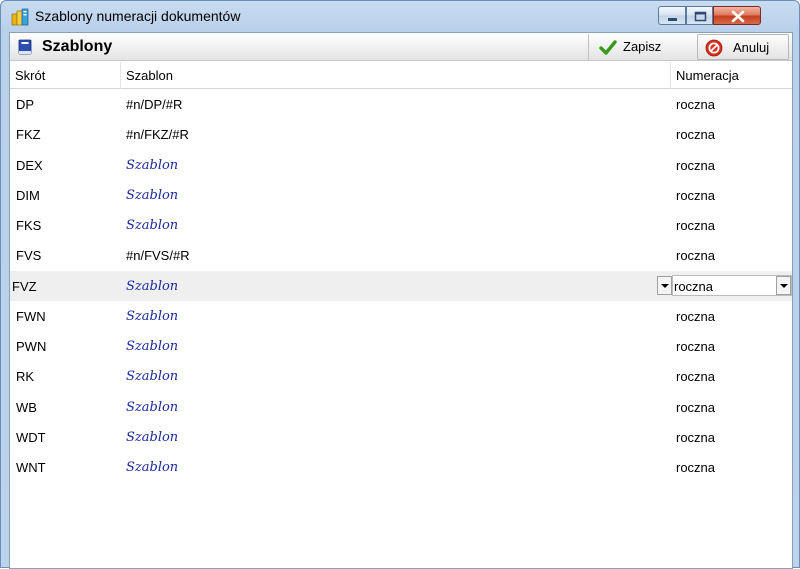  Describe the element at coordinates (401, 195) in the screenshot. I see `table-row: DIM Szablon roczna` at that location.